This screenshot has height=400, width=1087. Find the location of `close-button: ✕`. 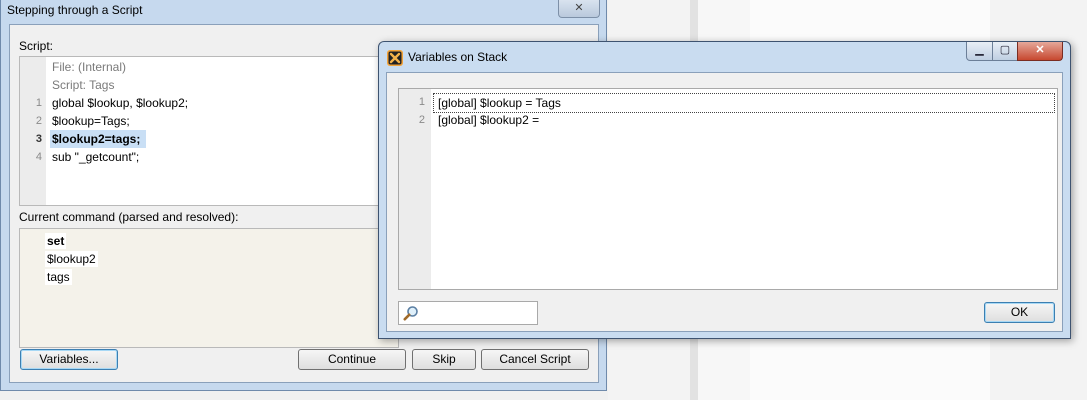

close-button: ✕ is located at coordinates (1040, 51).